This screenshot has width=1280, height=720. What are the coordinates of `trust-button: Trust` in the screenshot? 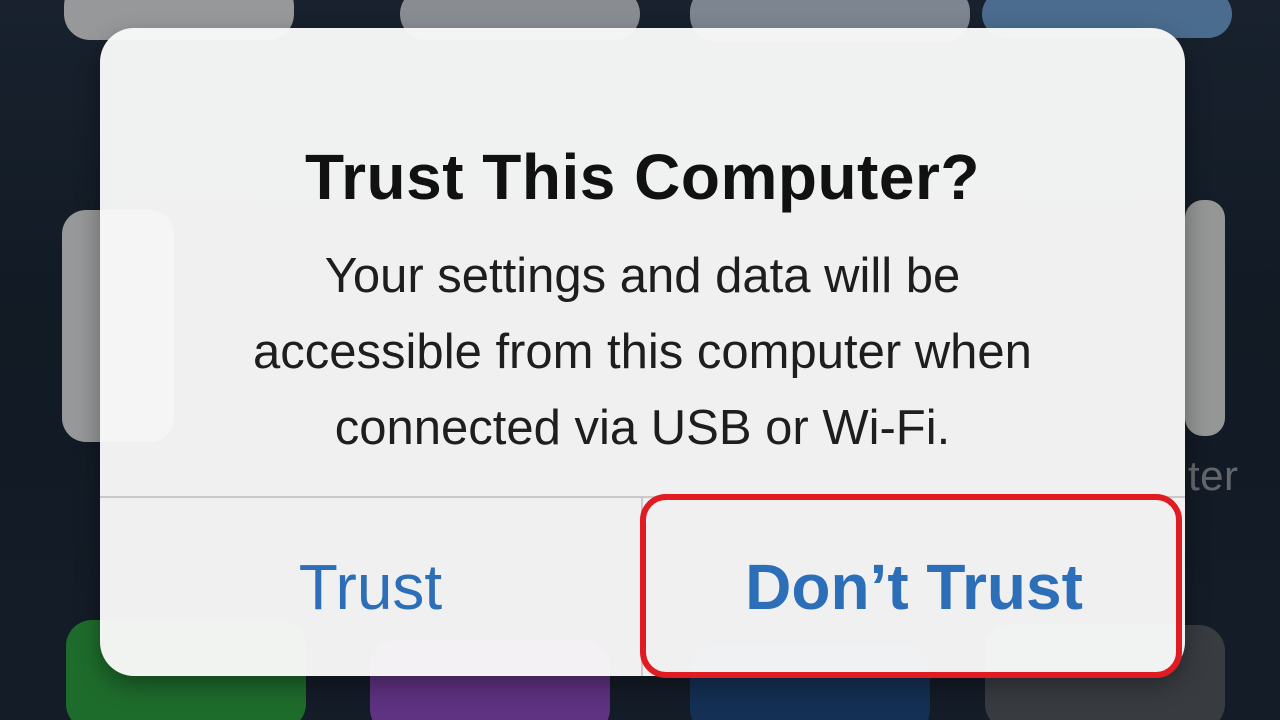 It's located at (370, 587).